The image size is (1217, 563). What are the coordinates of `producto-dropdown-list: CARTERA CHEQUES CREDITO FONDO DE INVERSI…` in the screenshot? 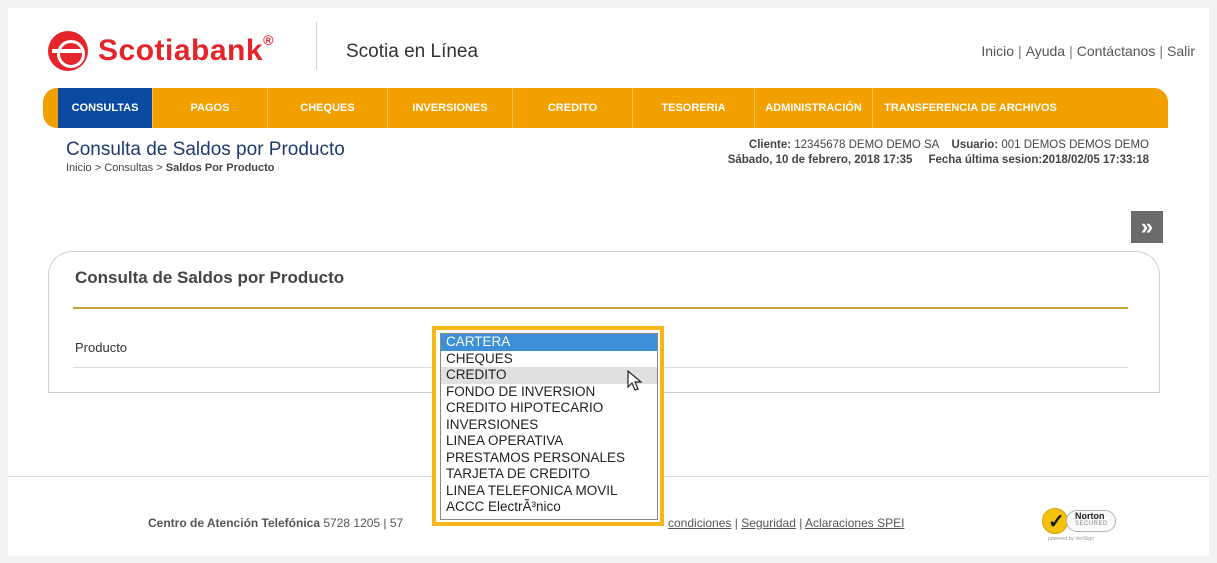 It's located at (549, 426).